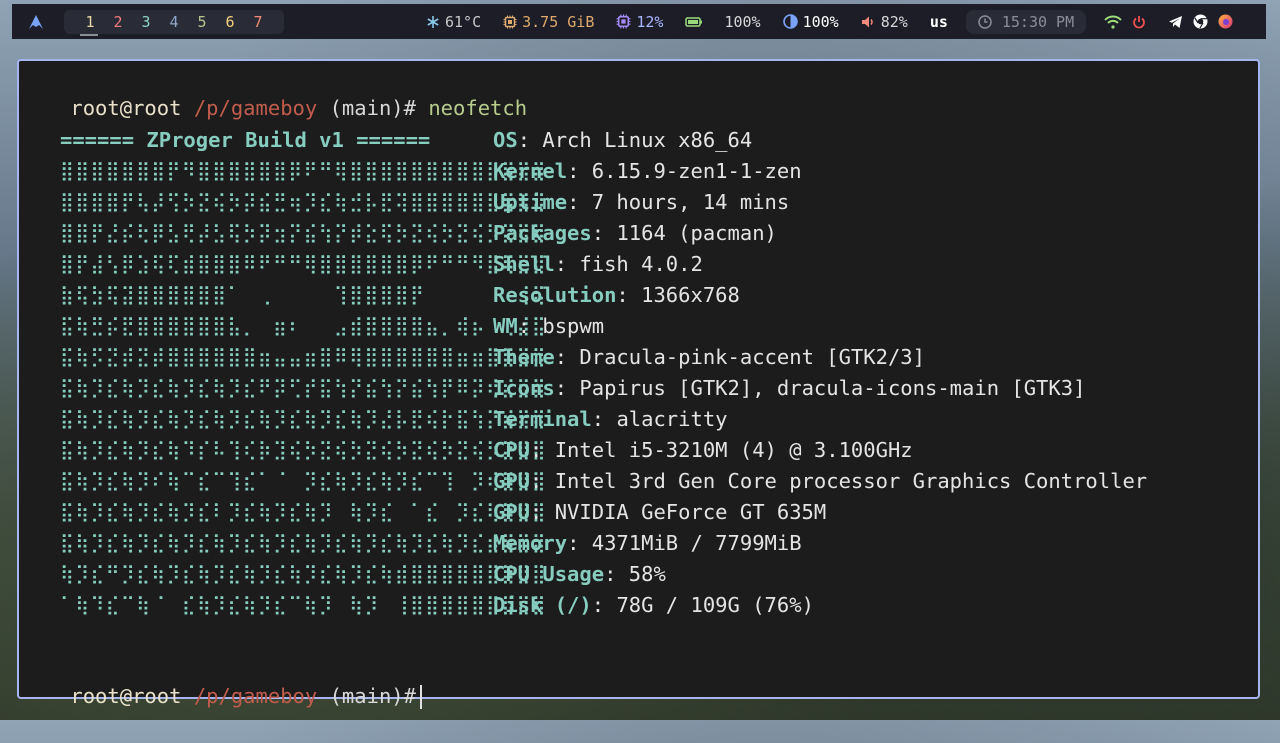 The height and width of the screenshot is (743, 1280). What do you see at coordinates (505, 326) in the screenshot?
I see `info-key: WM` at bounding box center [505, 326].